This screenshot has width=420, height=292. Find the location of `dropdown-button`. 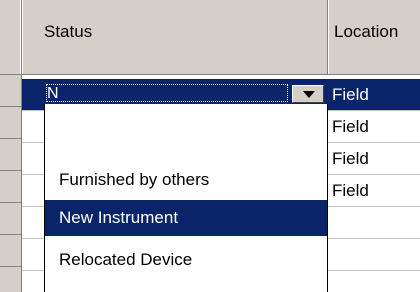

dropdown-button is located at coordinates (308, 94).